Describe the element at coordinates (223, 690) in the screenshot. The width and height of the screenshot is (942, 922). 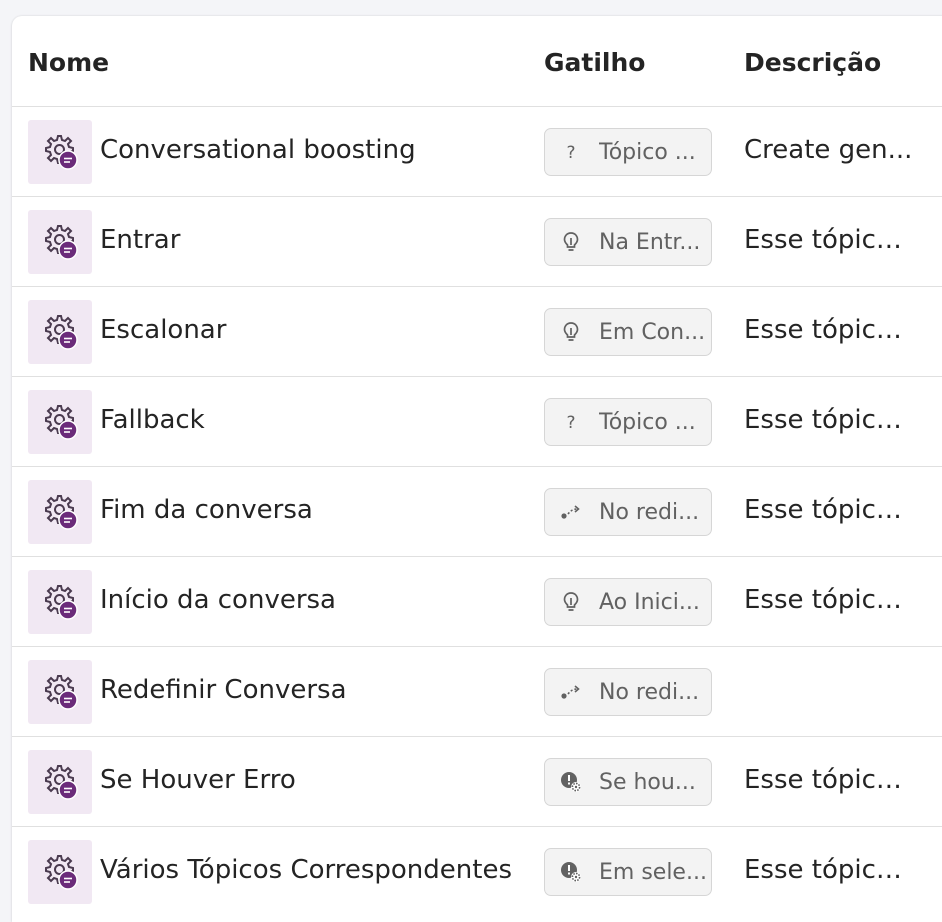
I see `topic-name: Redefinir Conversa` at that location.